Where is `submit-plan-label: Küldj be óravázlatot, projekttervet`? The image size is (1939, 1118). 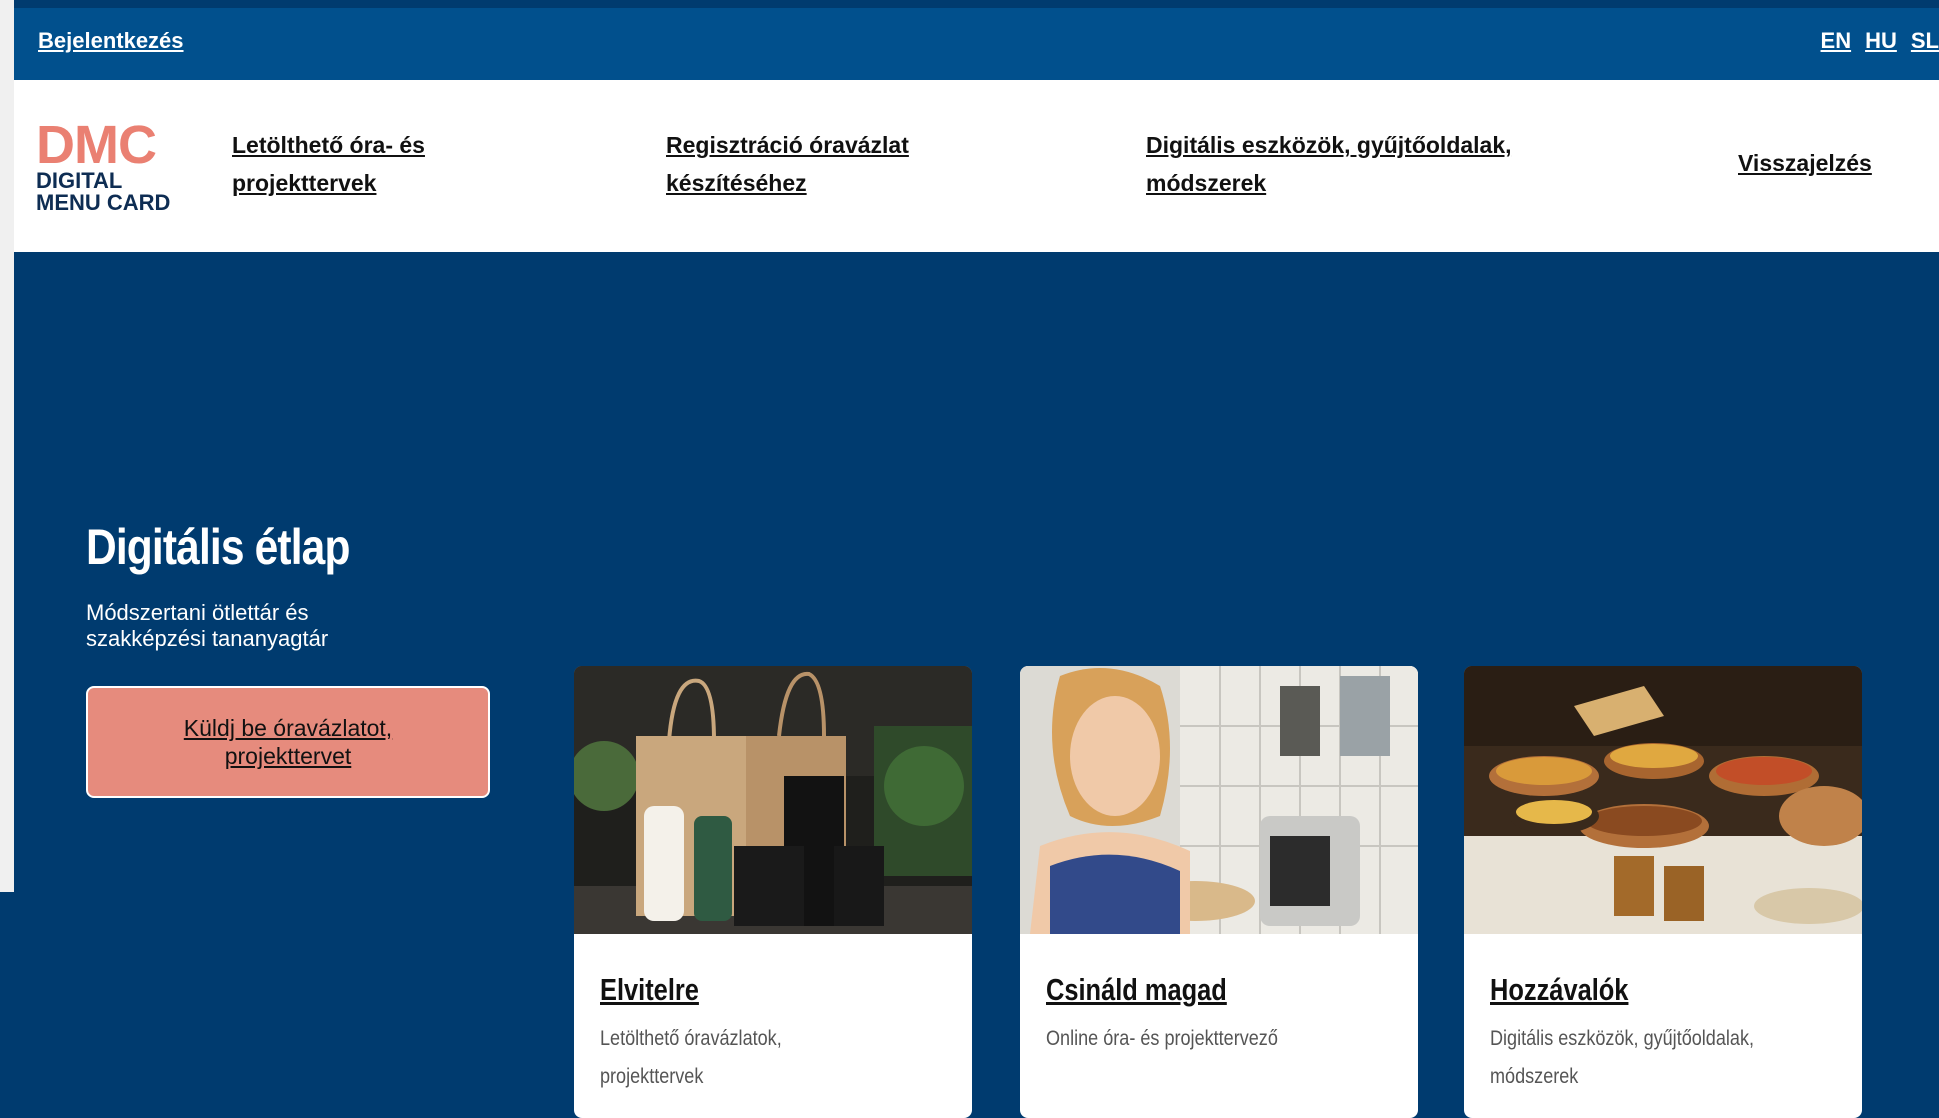 submit-plan-label: Küldj be óravázlatot, projekttervet is located at coordinates (288, 742).